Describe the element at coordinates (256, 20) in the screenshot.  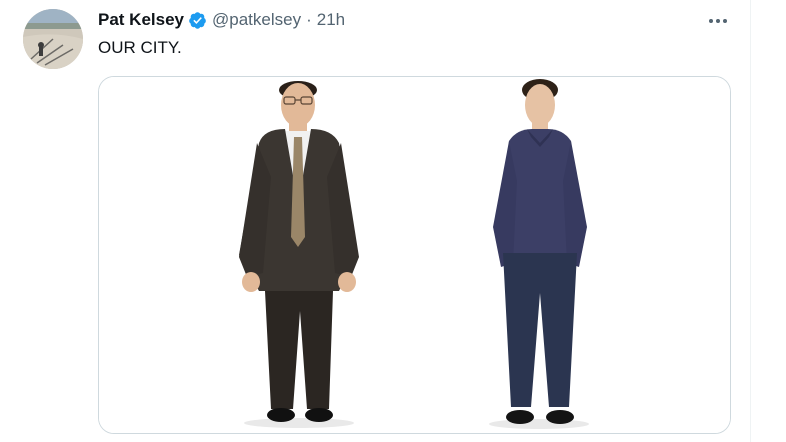
I see `author-handle: @patkelsey` at that location.